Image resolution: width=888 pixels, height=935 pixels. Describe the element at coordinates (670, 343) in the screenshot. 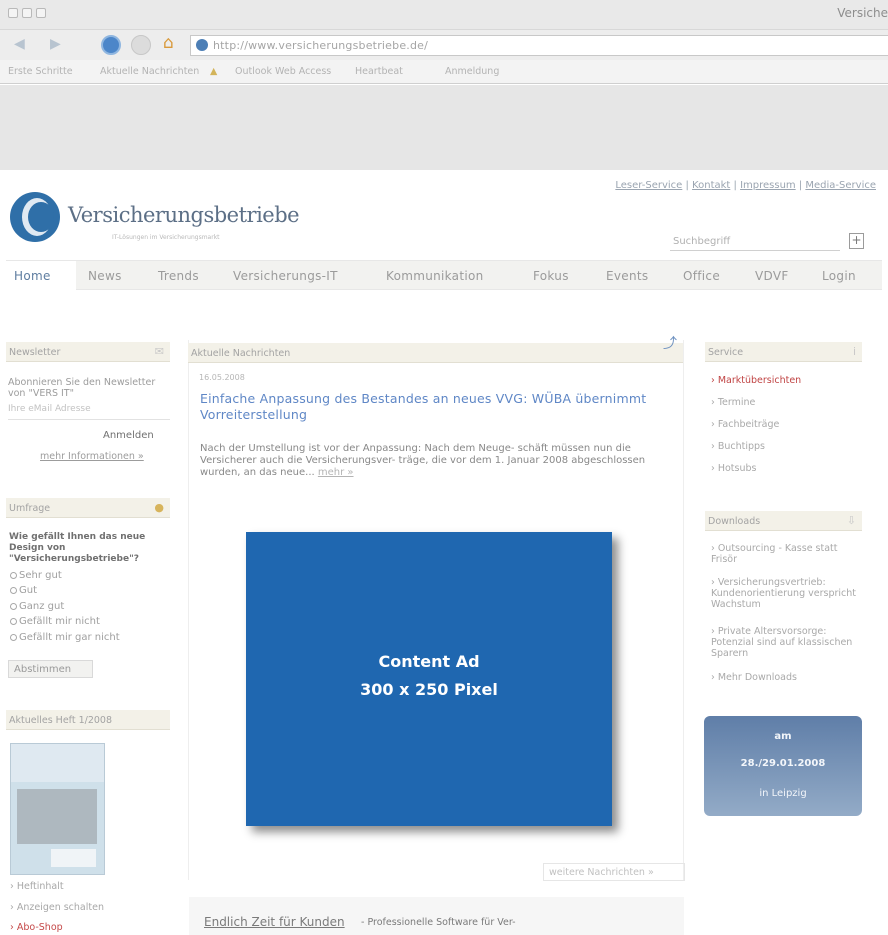

I see `share-icon: ⤴` at that location.